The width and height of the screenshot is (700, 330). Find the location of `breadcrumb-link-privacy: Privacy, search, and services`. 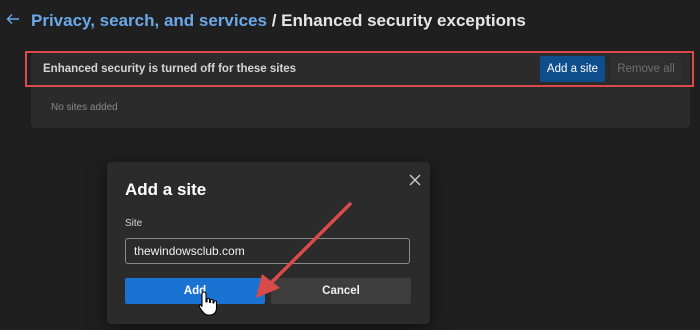

breadcrumb-link-privacy: Privacy, search, and services is located at coordinates (149, 20).